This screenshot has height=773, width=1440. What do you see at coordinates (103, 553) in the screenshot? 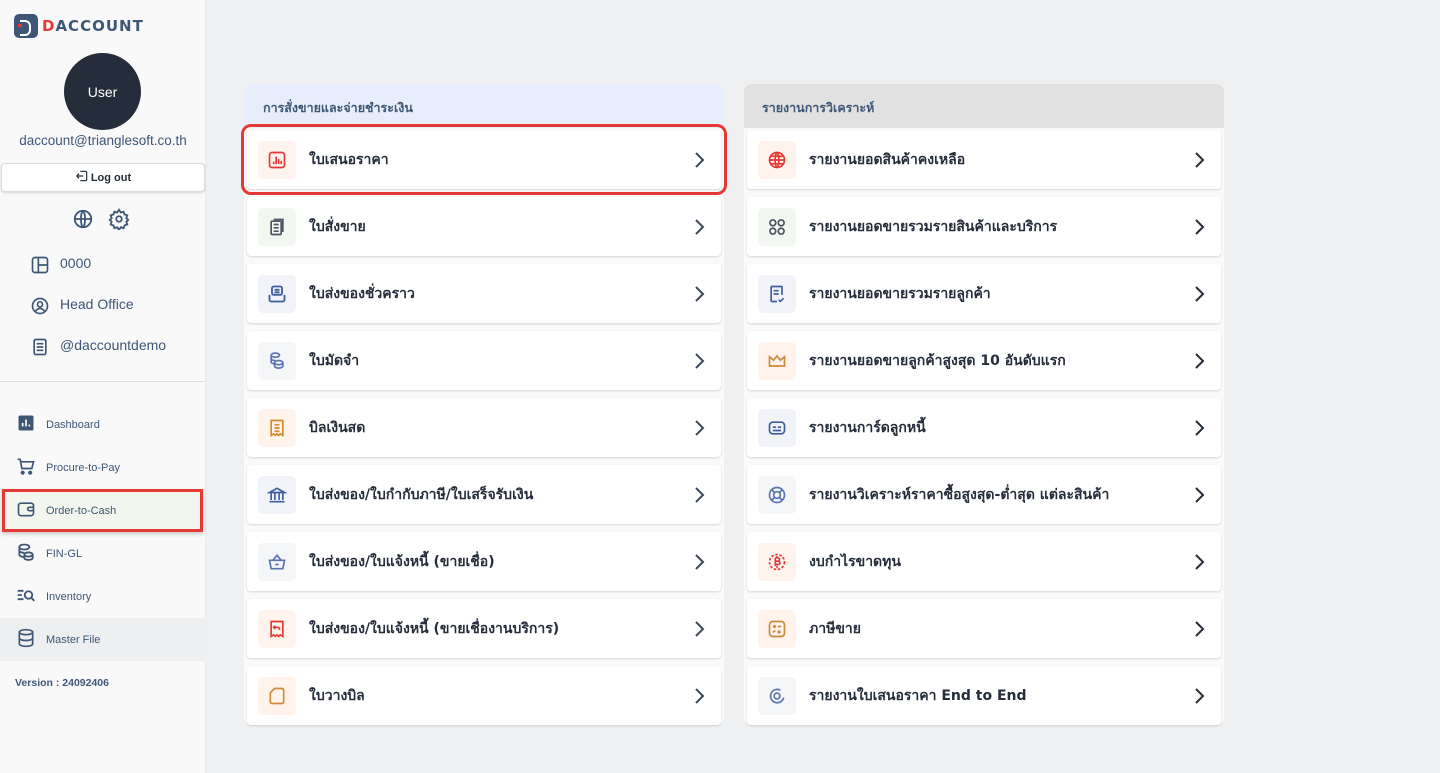
I see `nav-item-fin-gl: FIN-GL` at bounding box center [103, 553].